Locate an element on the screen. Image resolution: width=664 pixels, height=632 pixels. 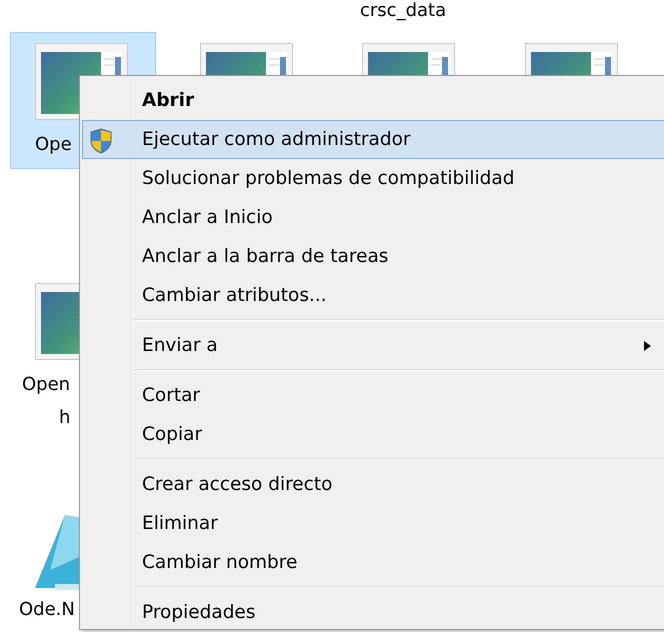
menu-item: Enviar a is located at coordinates (373, 345).